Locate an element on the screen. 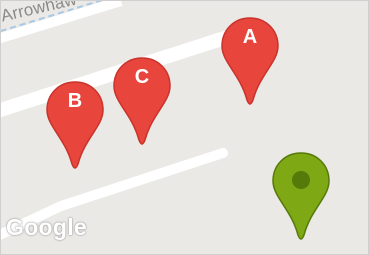 This screenshot has width=369, height=255. map-marker-a: A is located at coordinates (250, 61).